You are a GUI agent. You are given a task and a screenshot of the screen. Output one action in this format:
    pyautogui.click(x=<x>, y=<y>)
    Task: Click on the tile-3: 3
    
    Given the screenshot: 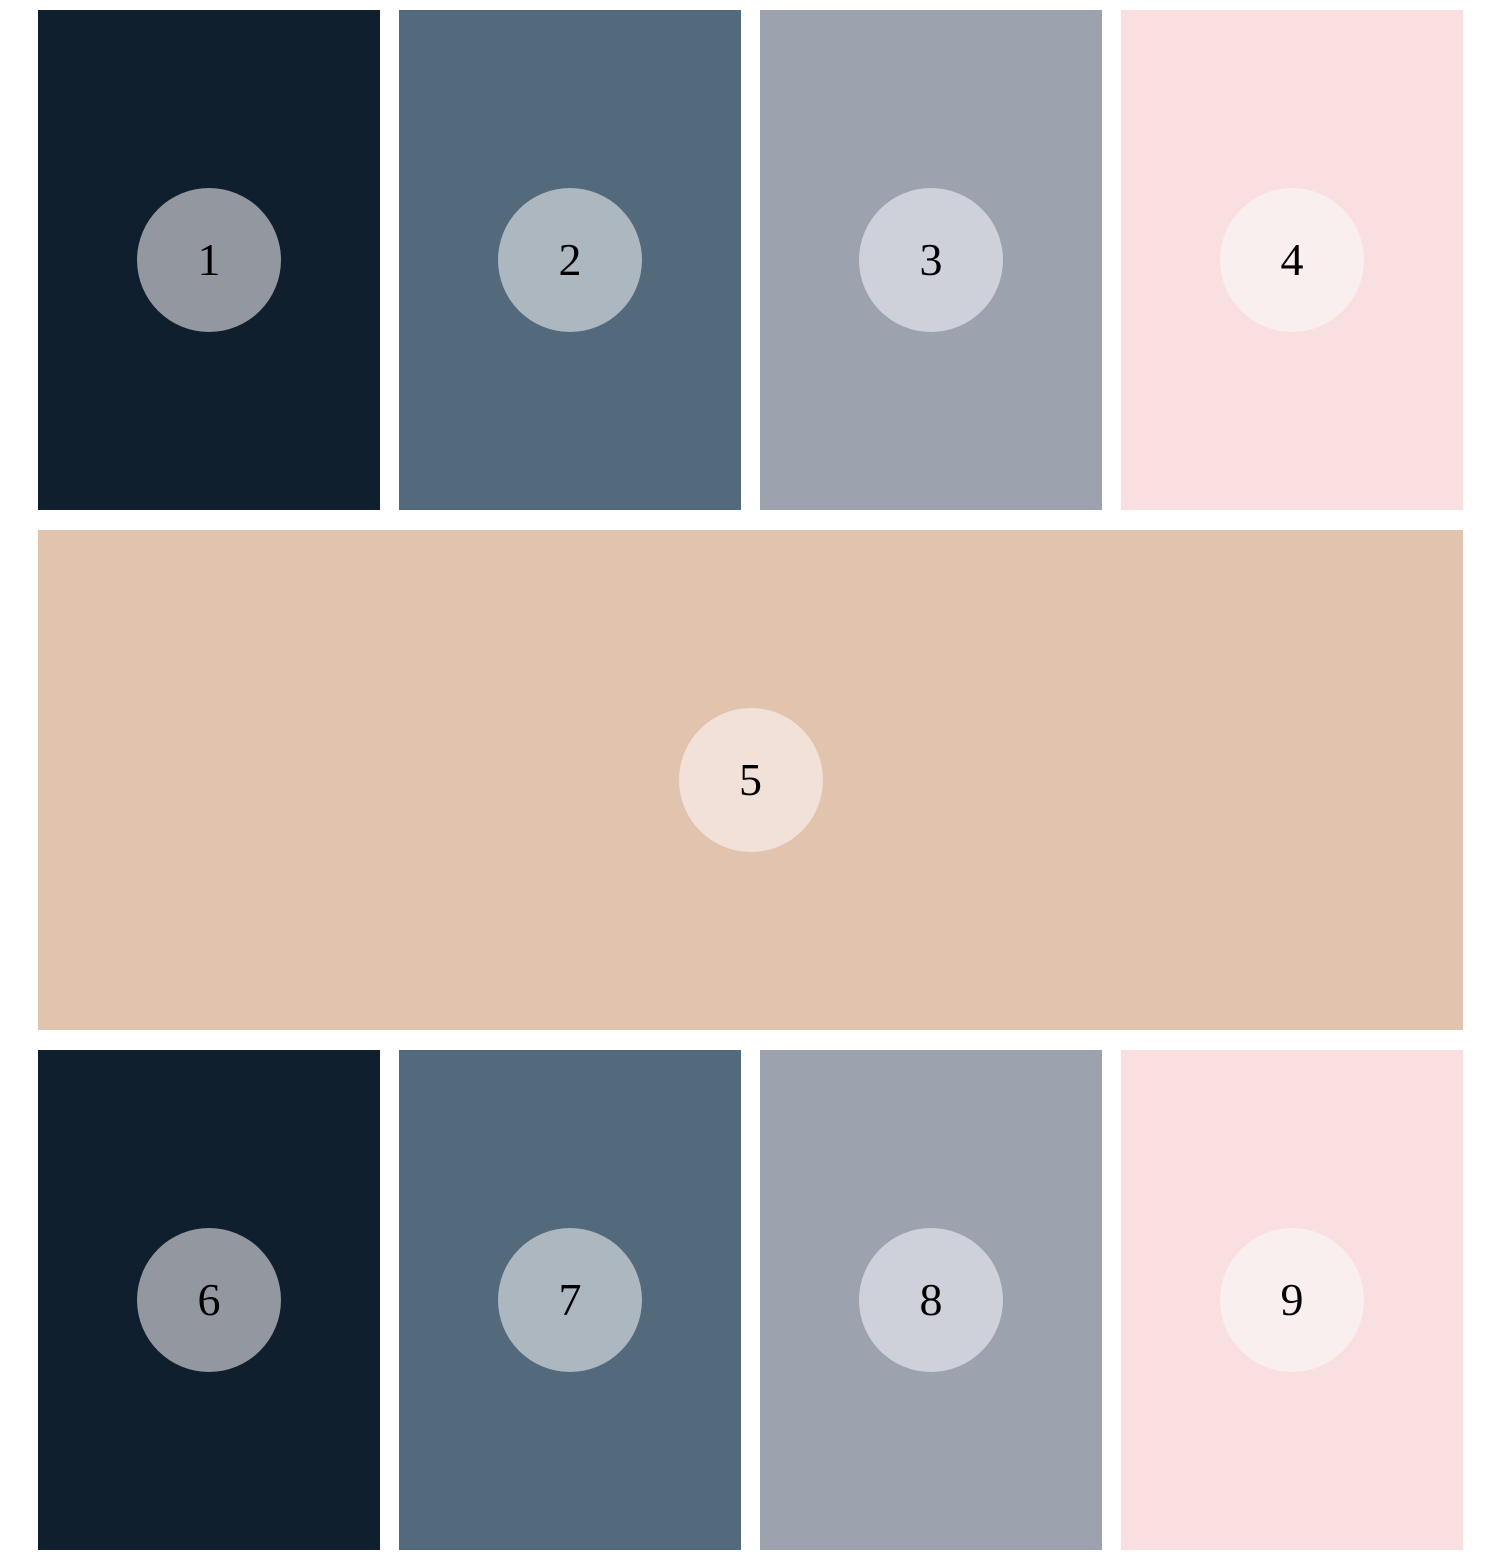 What is the action you would take?
    pyautogui.click(x=931, y=260)
    